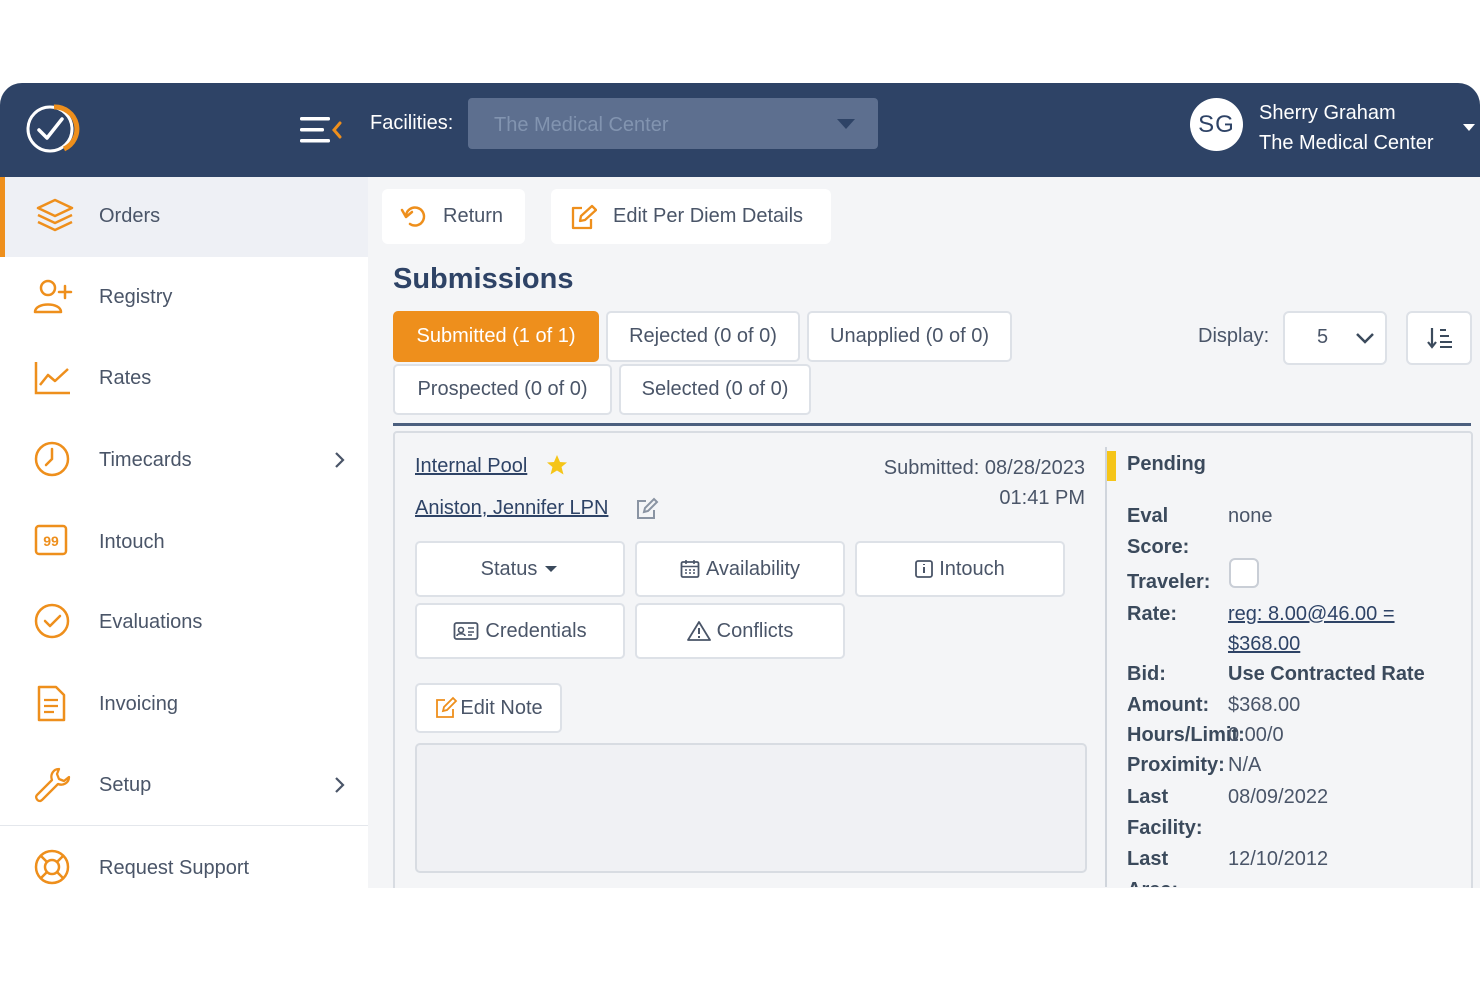 The width and height of the screenshot is (1480, 987). What do you see at coordinates (52, 459) in the screenshot?
I see `clock-icon` at bounding box center [52, 459].